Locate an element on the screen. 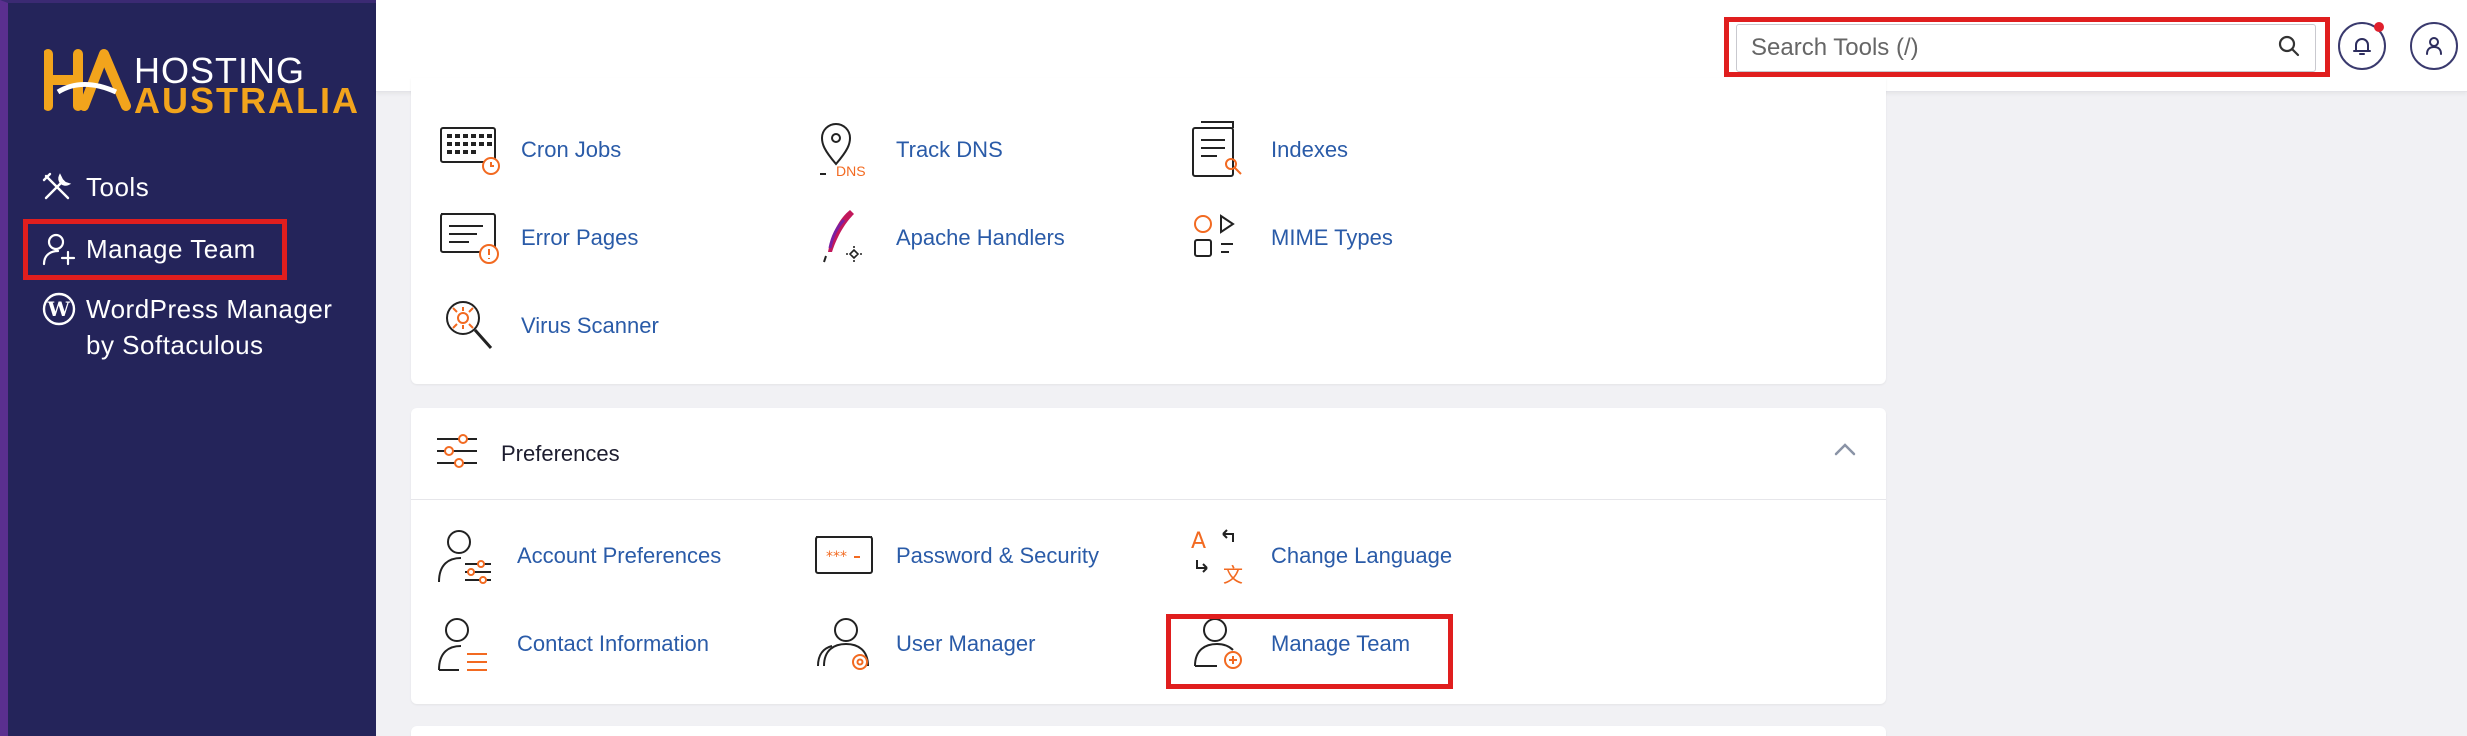 The image size is (2467, 736). tool-label: Contact Information is located at coordinates (613, 643).